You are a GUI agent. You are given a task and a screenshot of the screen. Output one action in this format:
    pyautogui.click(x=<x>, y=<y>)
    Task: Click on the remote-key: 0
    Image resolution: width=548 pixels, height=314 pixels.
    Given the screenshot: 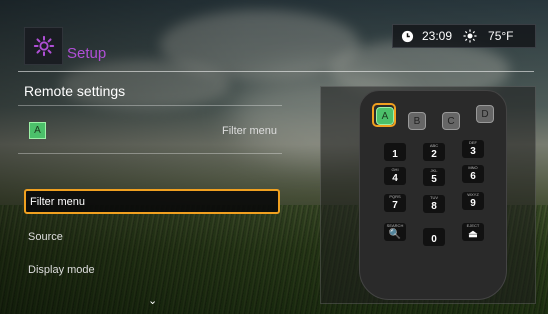 What is the action you would take?
    pyautogui.click(x=434, y=237)
    